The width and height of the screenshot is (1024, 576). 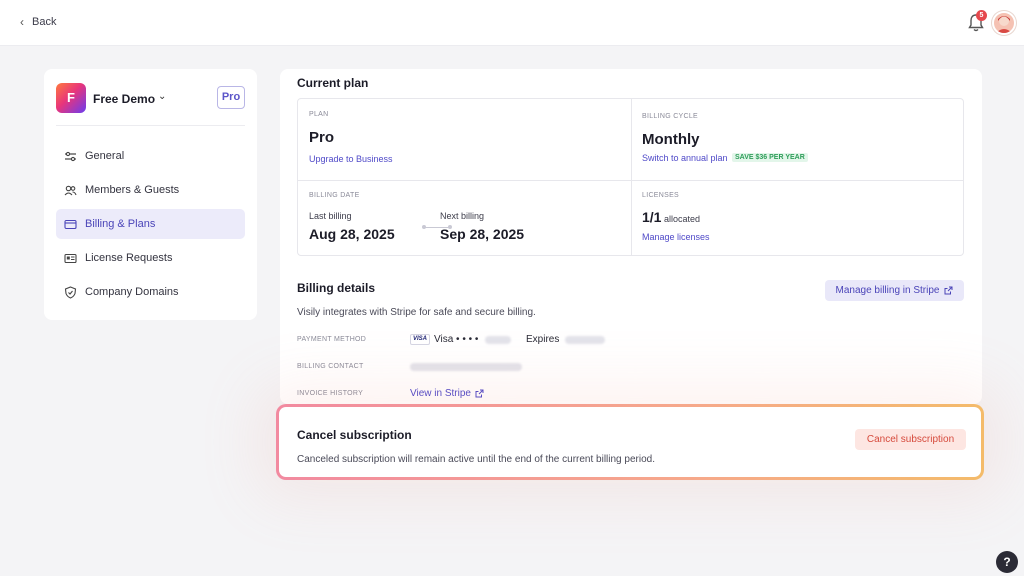 I want to click on plan-value: Pro, so click(x=322, y=137).